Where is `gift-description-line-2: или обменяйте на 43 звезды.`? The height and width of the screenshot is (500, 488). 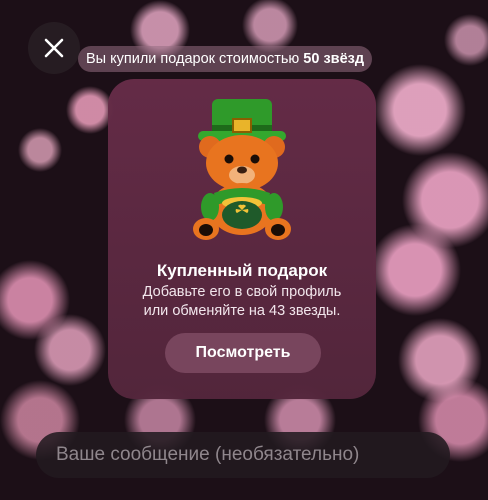
gift-description-line-2: или обменяйте на 43 звезды. is located at coordinates (242, 311).